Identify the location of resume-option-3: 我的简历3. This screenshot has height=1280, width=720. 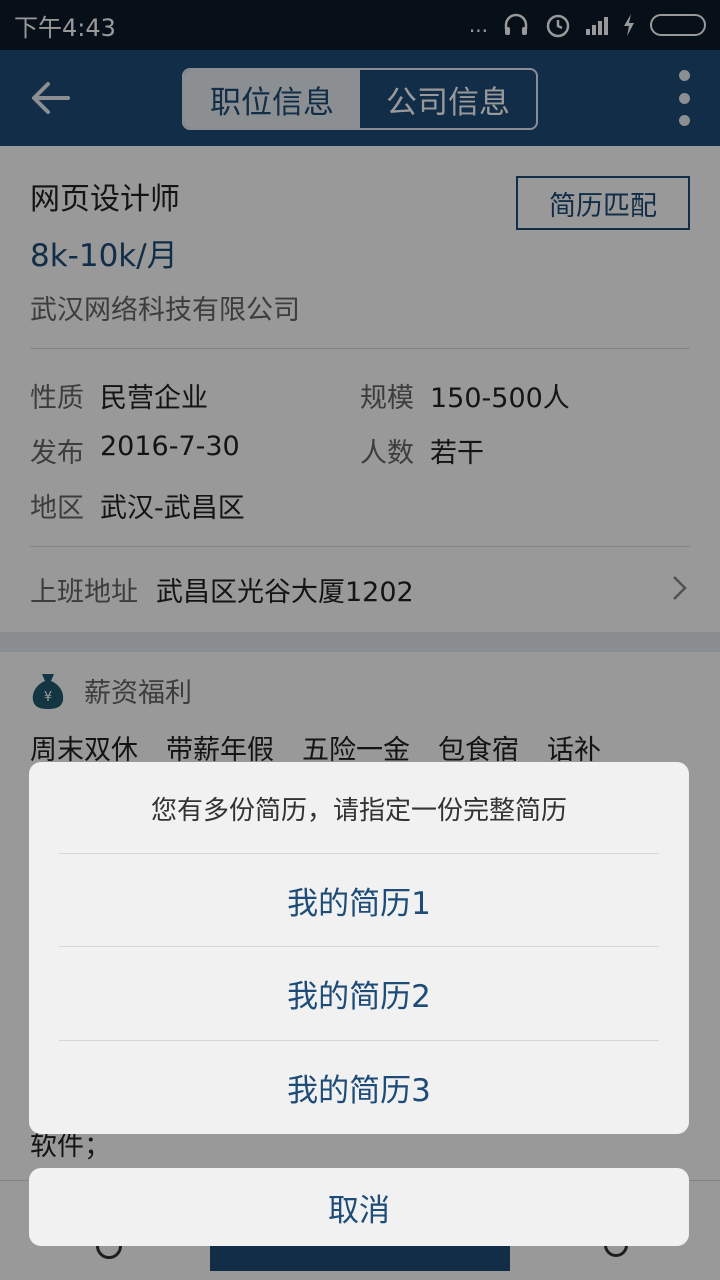
(359, 1087).